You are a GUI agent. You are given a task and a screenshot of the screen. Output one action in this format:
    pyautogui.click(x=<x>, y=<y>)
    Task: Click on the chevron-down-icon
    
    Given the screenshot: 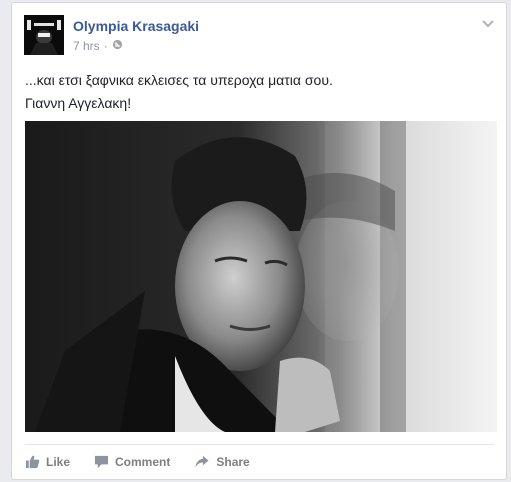 What is the action you would take?
    pyautogui.click(x=488, y=23)
    